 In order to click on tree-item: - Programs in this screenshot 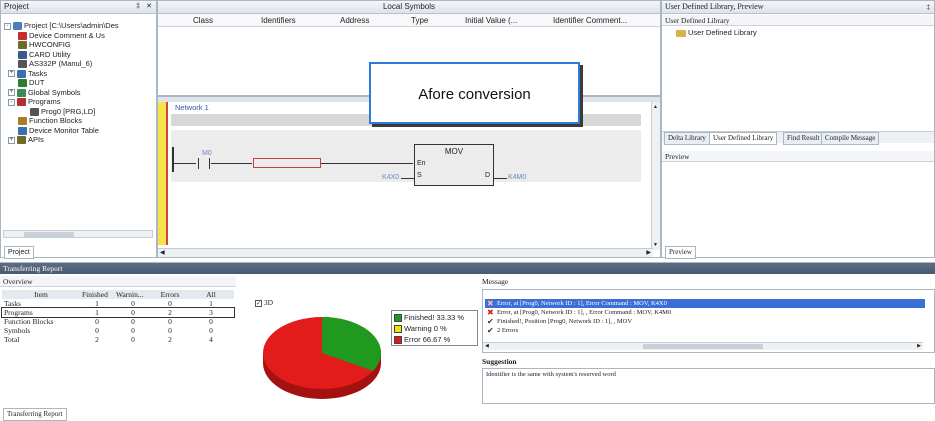, I will do `click(34, 102)`.